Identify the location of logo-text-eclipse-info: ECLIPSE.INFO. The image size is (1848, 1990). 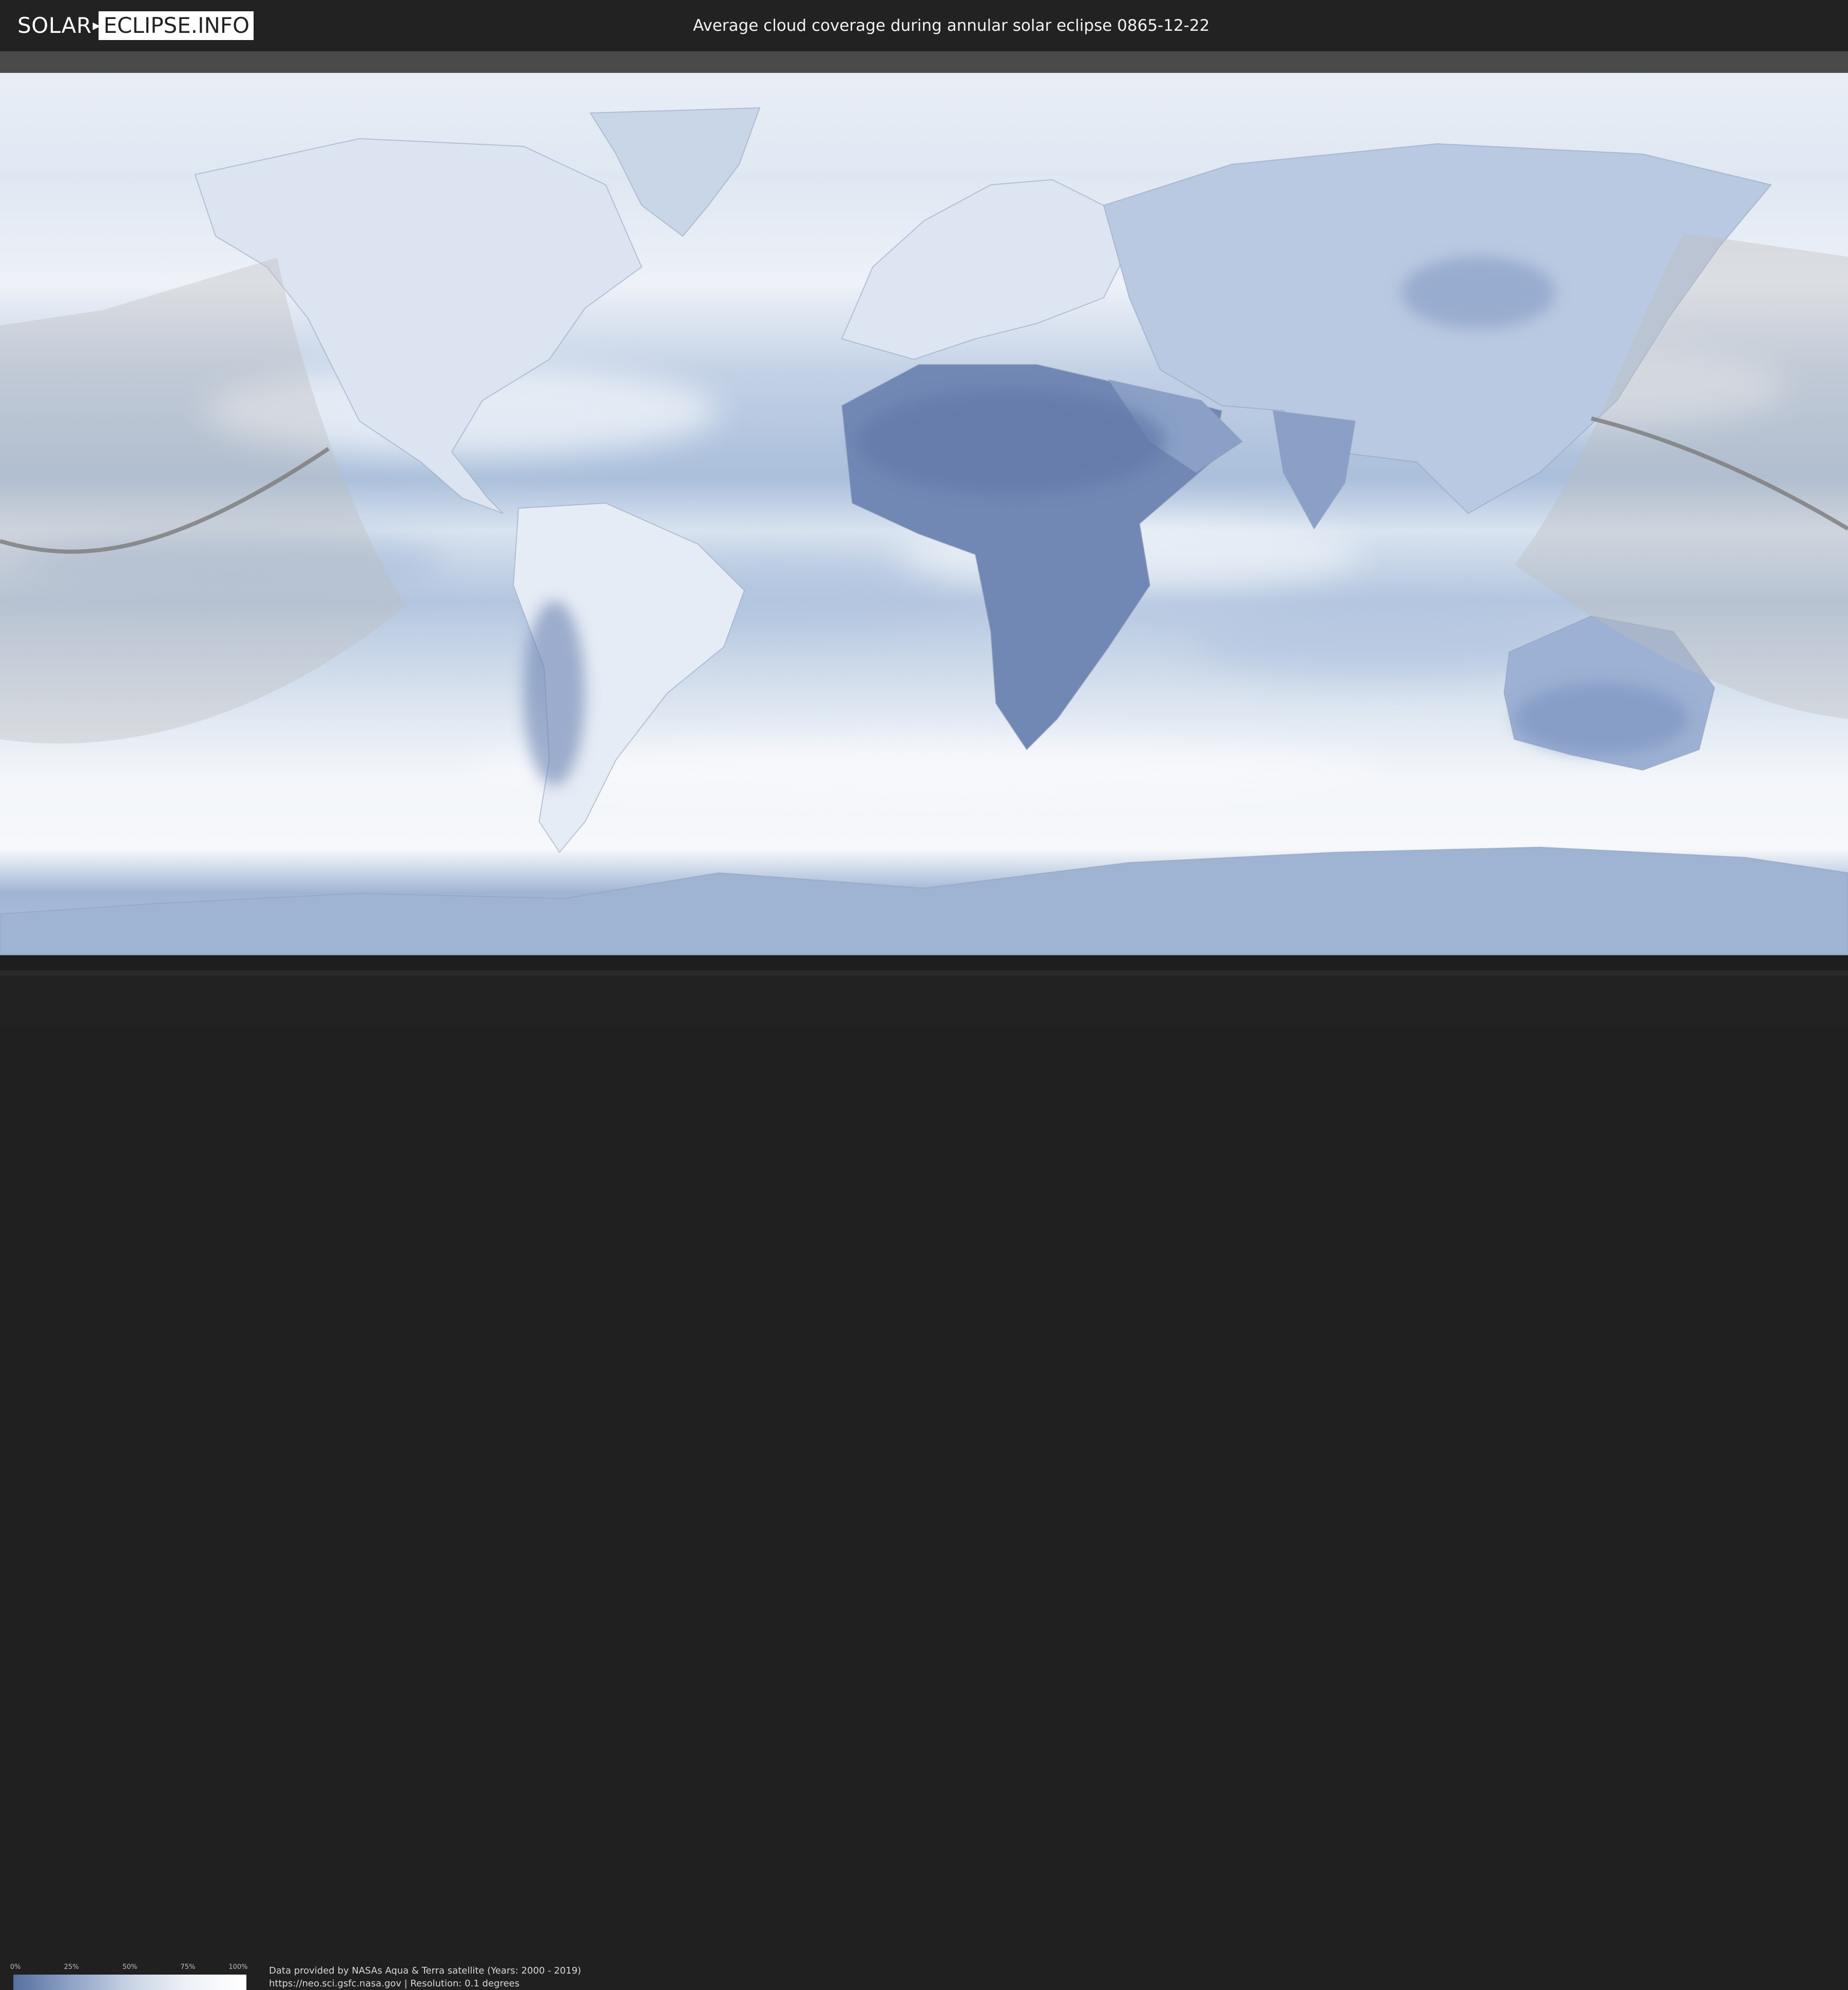
(176, 25).